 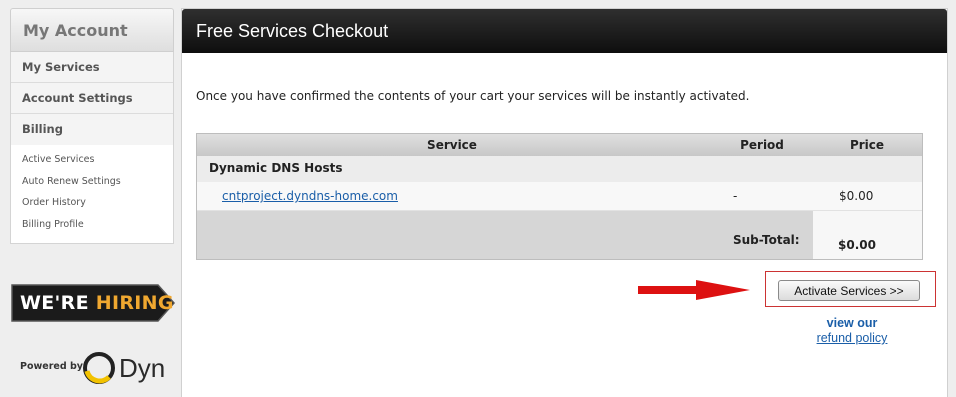 What do you see at coordinates (452, 145) in the screenshot?
I see `column-header-service: Service` at bounding box center [452, 145].